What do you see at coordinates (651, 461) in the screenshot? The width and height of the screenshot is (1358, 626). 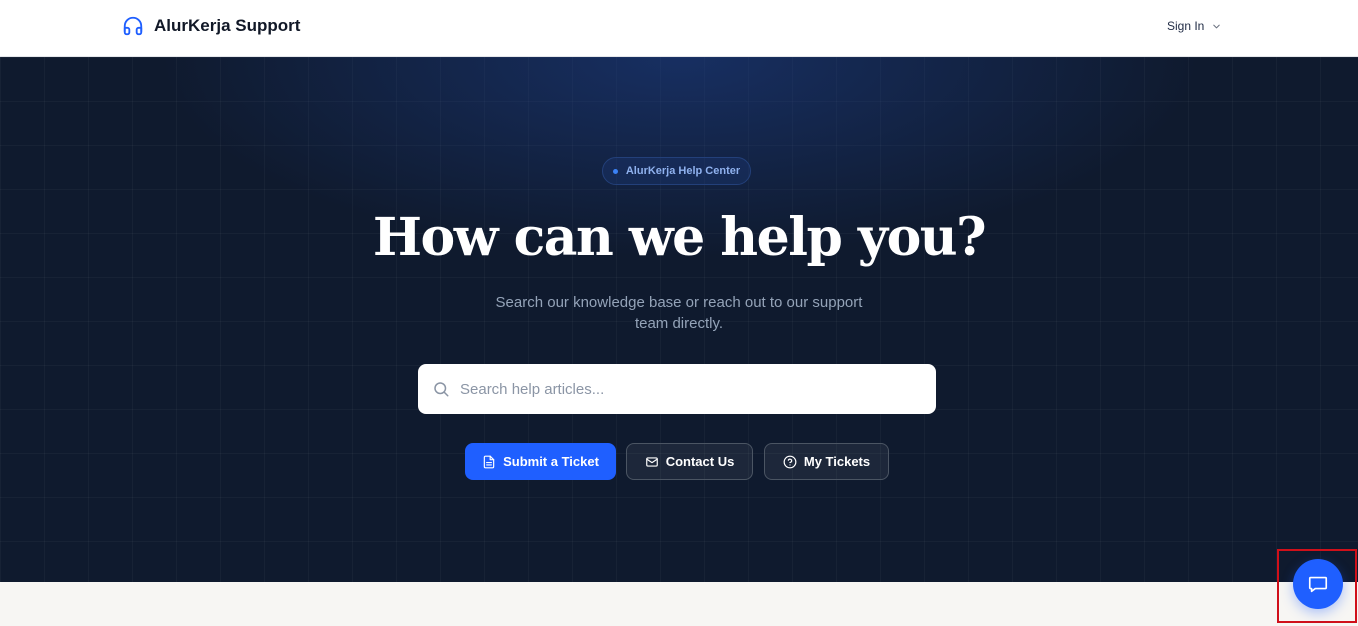 I see `mail-icon` at bounding box center [651, 461].